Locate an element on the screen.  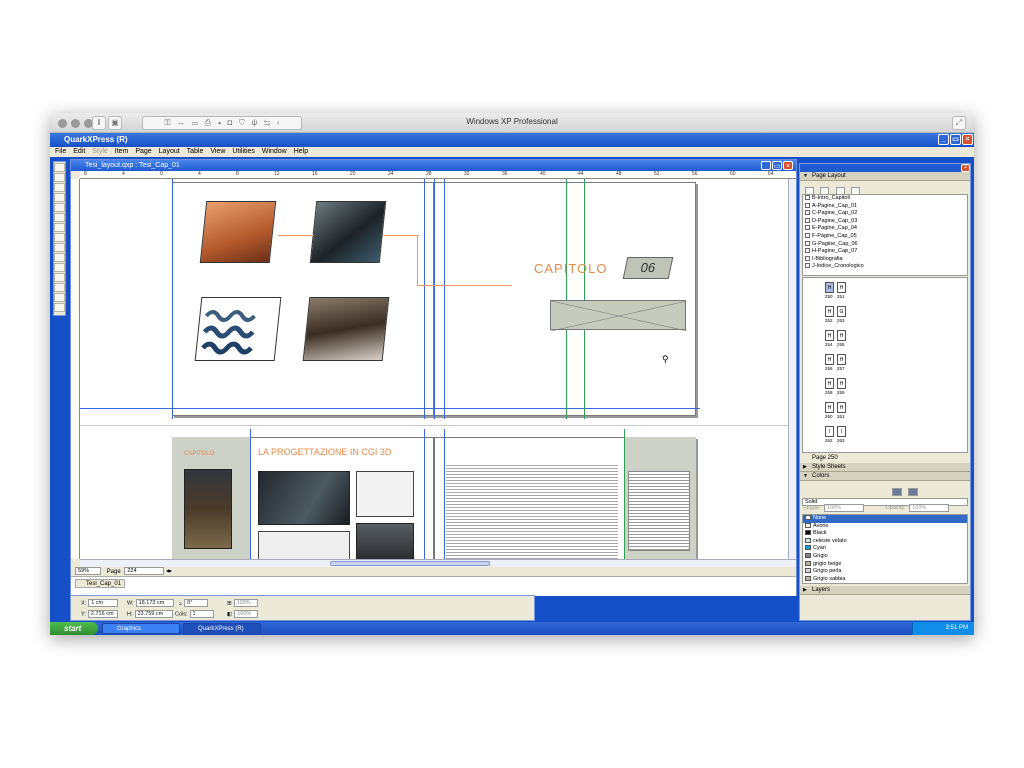
color-item: Grigio is located at coordinates (885, 557).